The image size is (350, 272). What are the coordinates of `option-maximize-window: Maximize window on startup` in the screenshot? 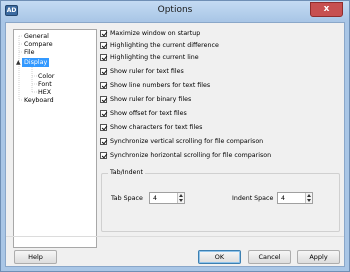 It's located at (150, 33).